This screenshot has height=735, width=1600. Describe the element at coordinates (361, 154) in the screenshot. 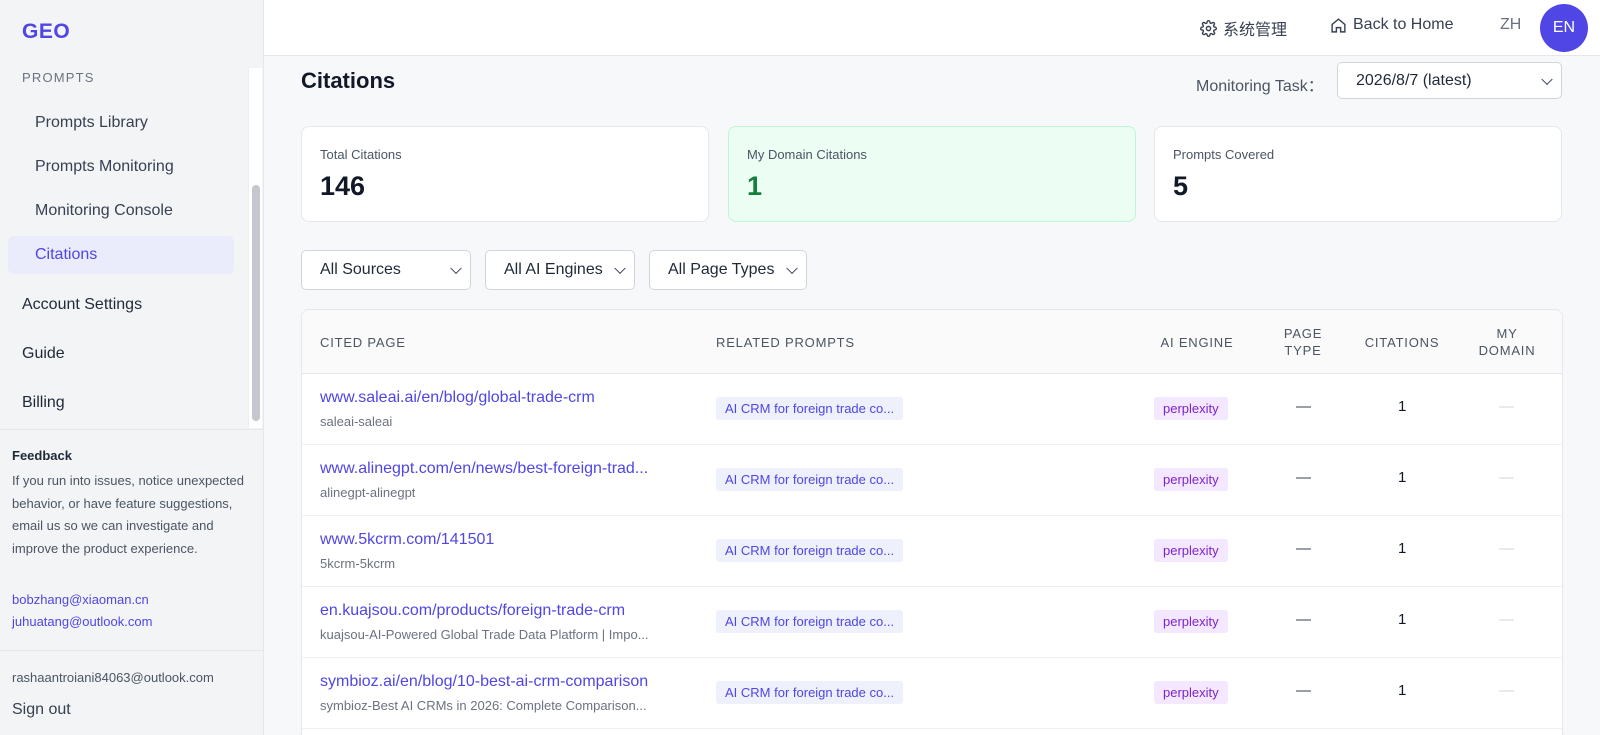

I see `stat-label: Total Citations` at that location.